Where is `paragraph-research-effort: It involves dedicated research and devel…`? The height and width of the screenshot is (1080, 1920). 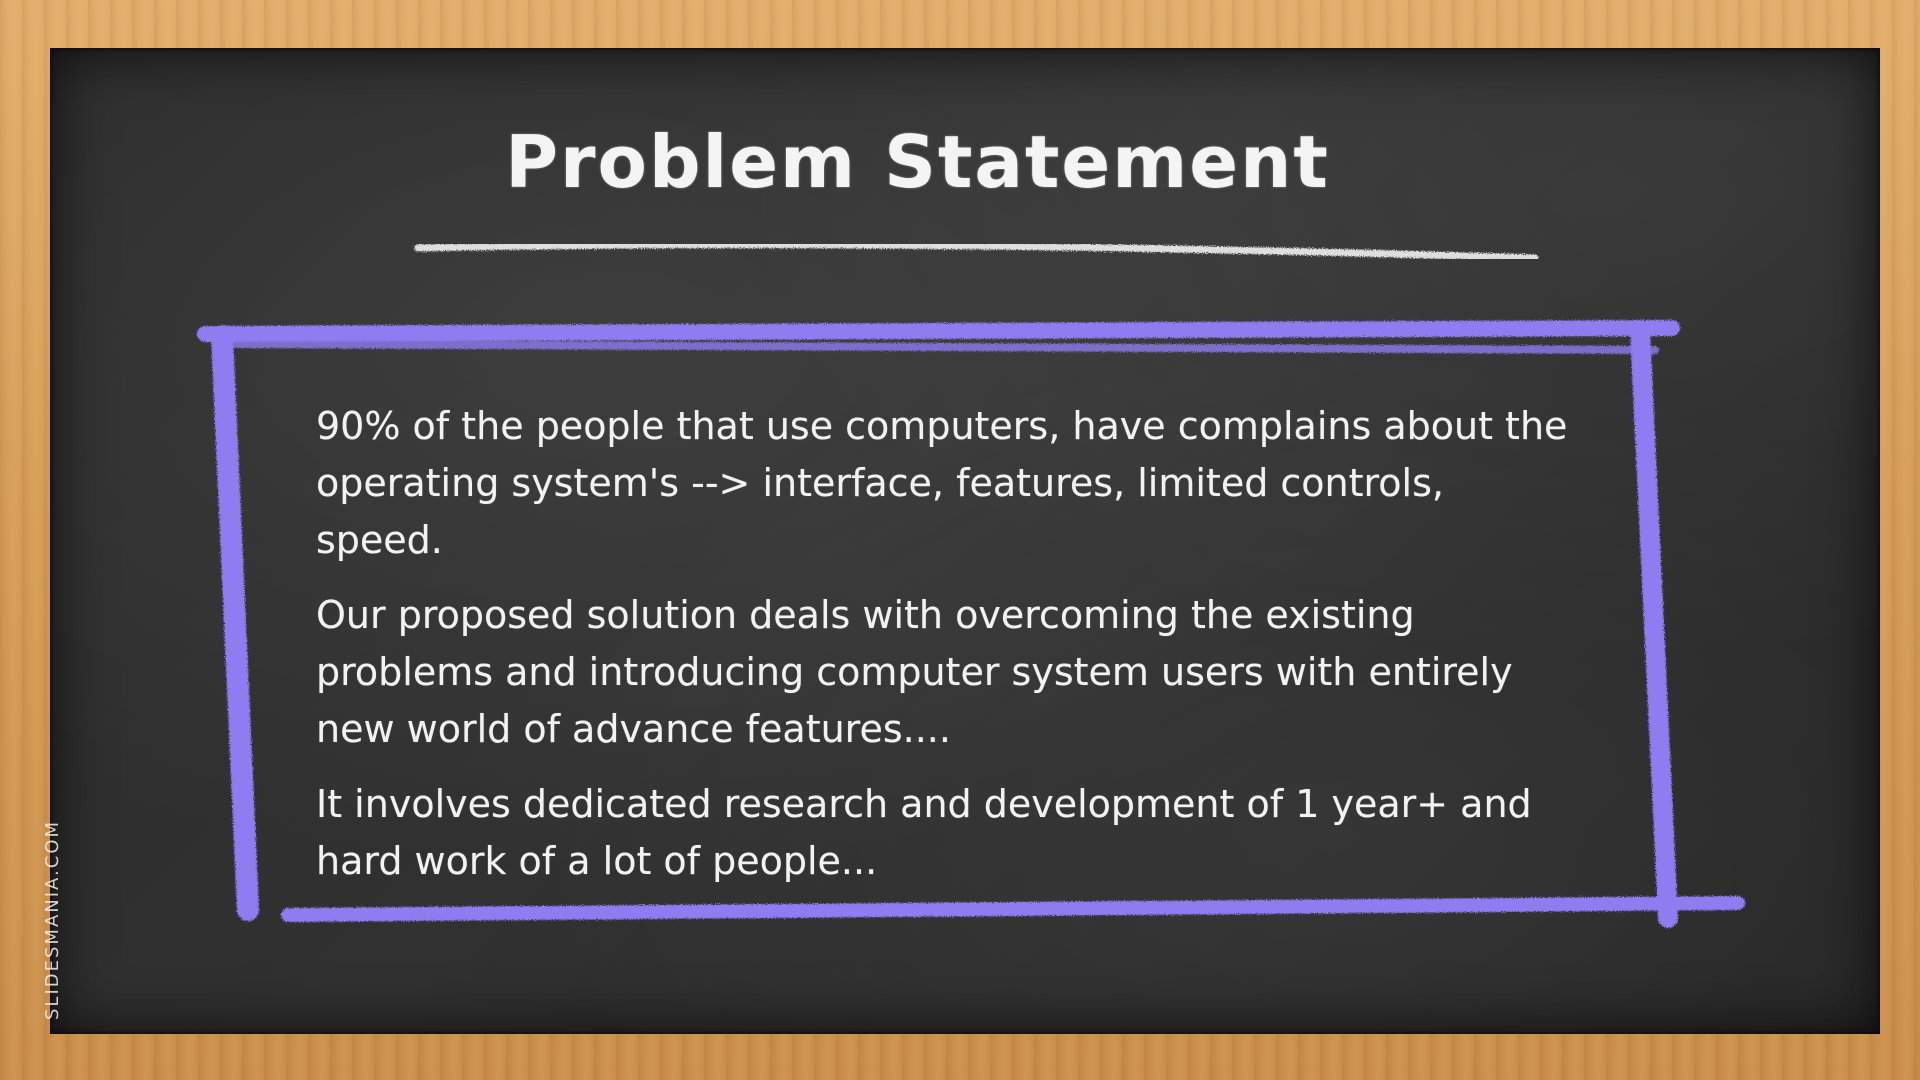
paragraph-research-effort: It involves dedicated research and devel… is located at coordinates (924, 832).